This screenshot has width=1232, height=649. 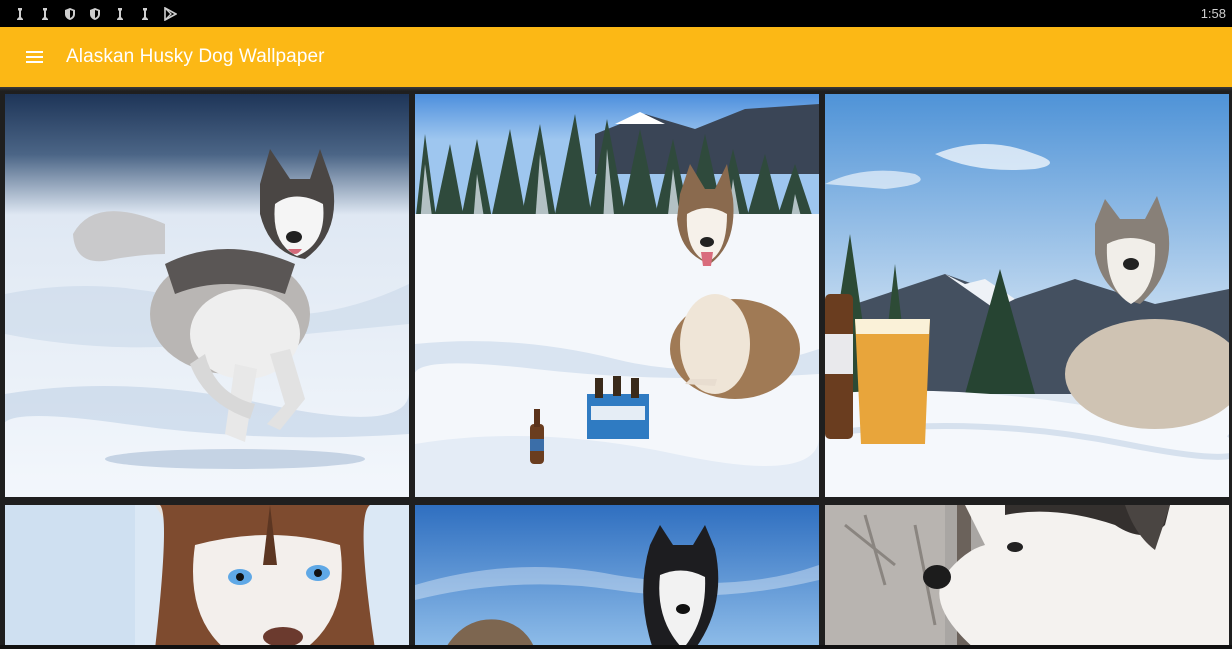 I want to click on husky-profile-image, so click(x=1027, y=577).